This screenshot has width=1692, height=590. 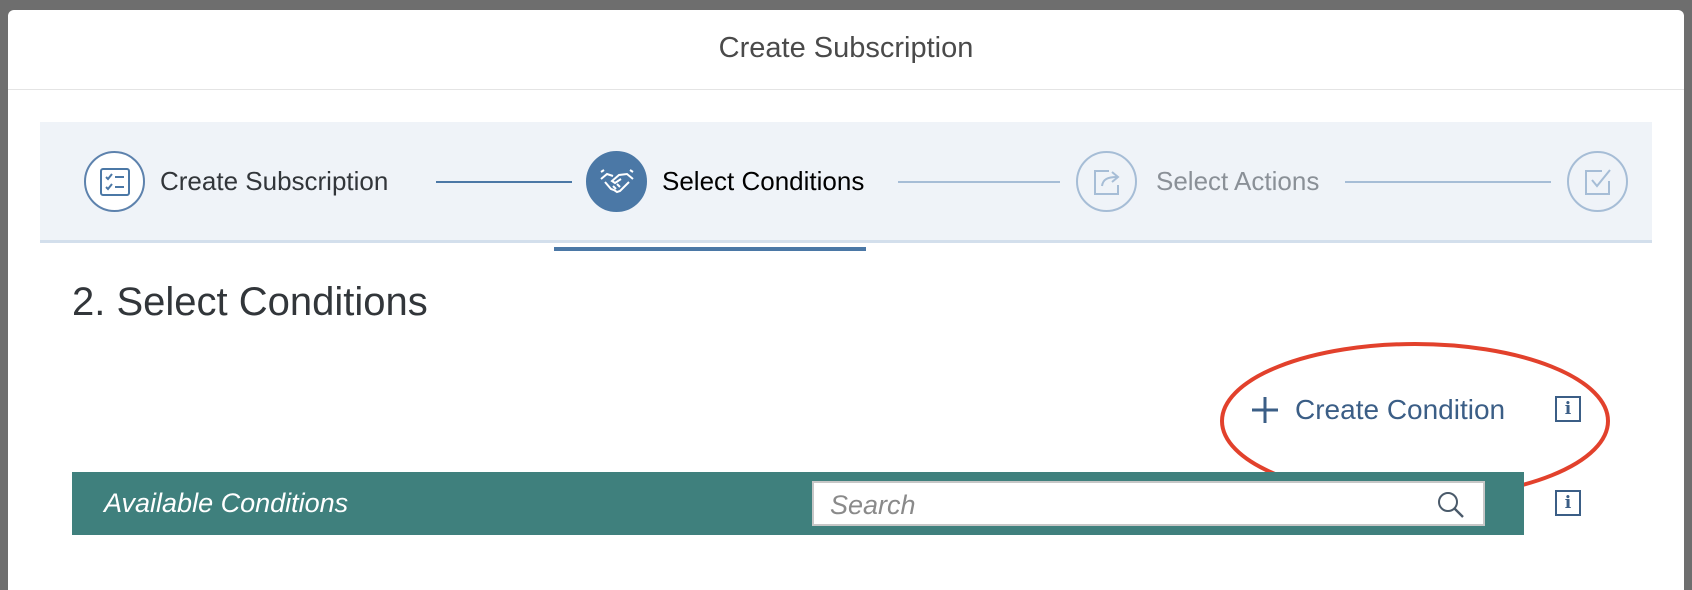 What do you see at coordinates (1120, 505) in the screenshot?
I see `search-input` at bounding box center [1120, 505].